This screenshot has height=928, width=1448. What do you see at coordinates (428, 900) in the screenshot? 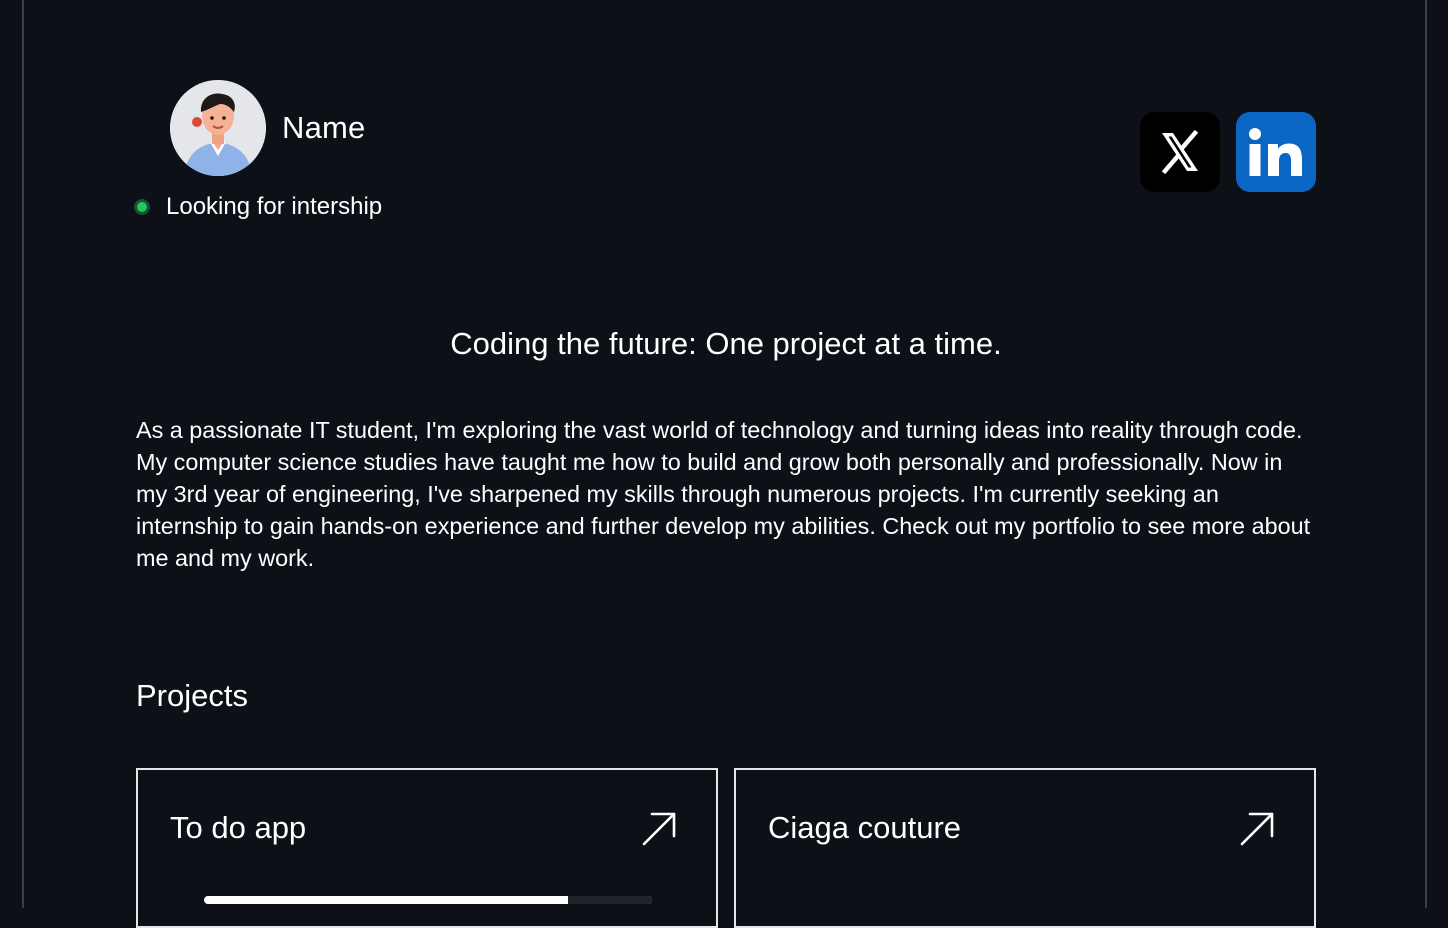
I see `project-preview-image` at bounding box center [428, 900].